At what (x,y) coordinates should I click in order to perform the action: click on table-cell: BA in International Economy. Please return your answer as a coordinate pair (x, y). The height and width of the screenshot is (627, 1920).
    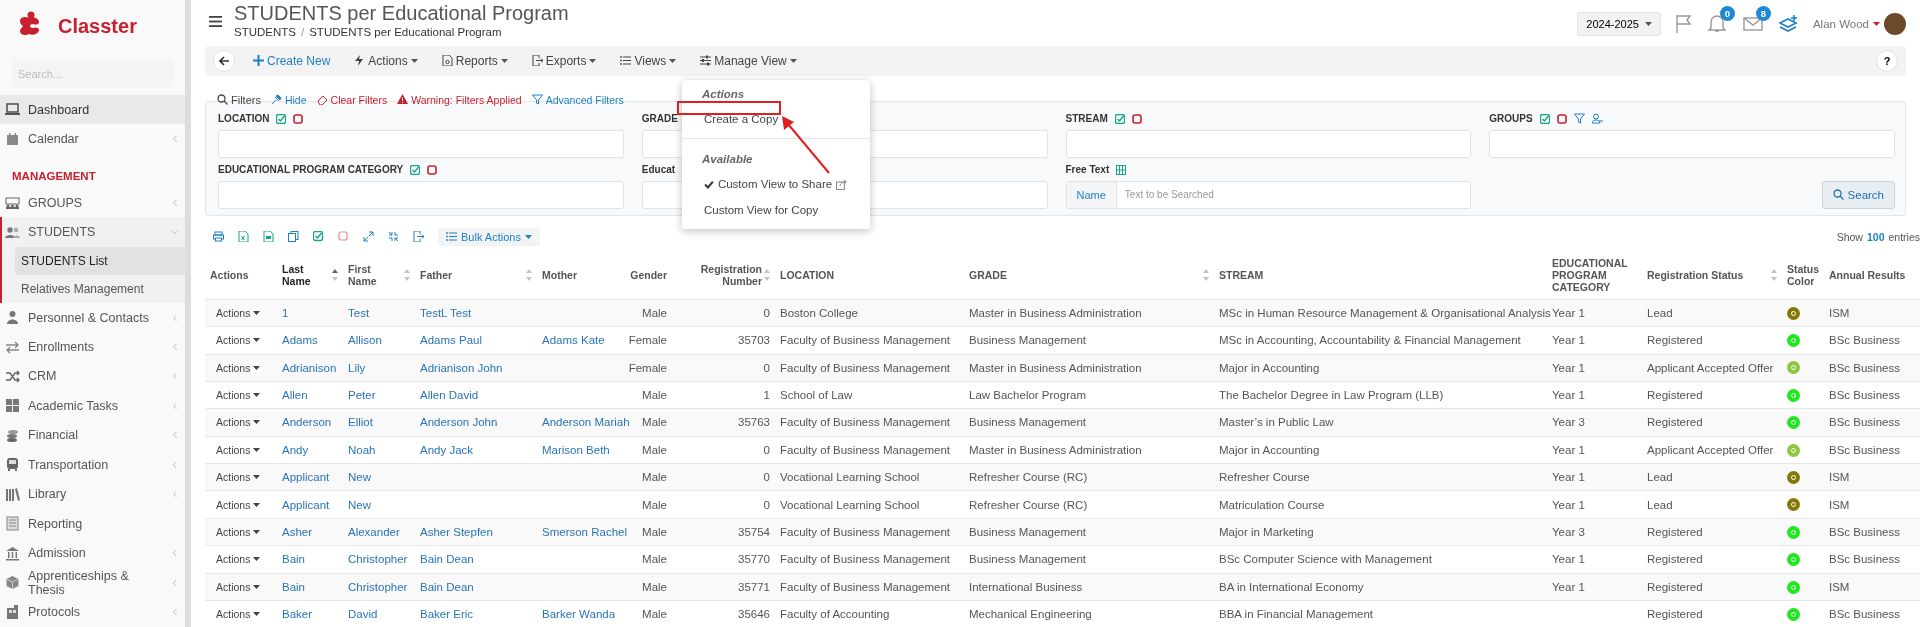
    Looking at the image, I should click on (1291, 586).